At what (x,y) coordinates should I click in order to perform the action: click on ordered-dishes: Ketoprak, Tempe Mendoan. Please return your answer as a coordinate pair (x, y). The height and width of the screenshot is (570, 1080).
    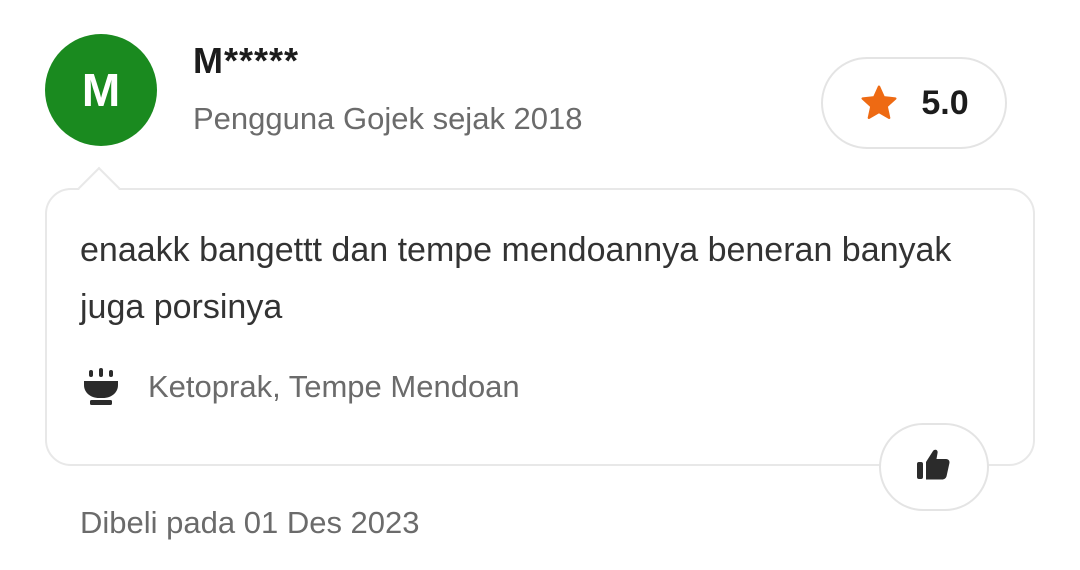
    Looking at the image, I should click on (334, 386).